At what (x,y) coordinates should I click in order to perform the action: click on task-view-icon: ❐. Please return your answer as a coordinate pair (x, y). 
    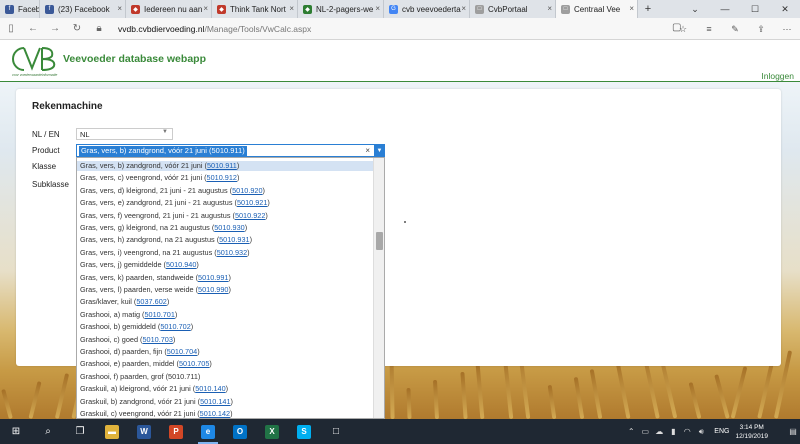
    Looking at the image, I should click on (80, 431).